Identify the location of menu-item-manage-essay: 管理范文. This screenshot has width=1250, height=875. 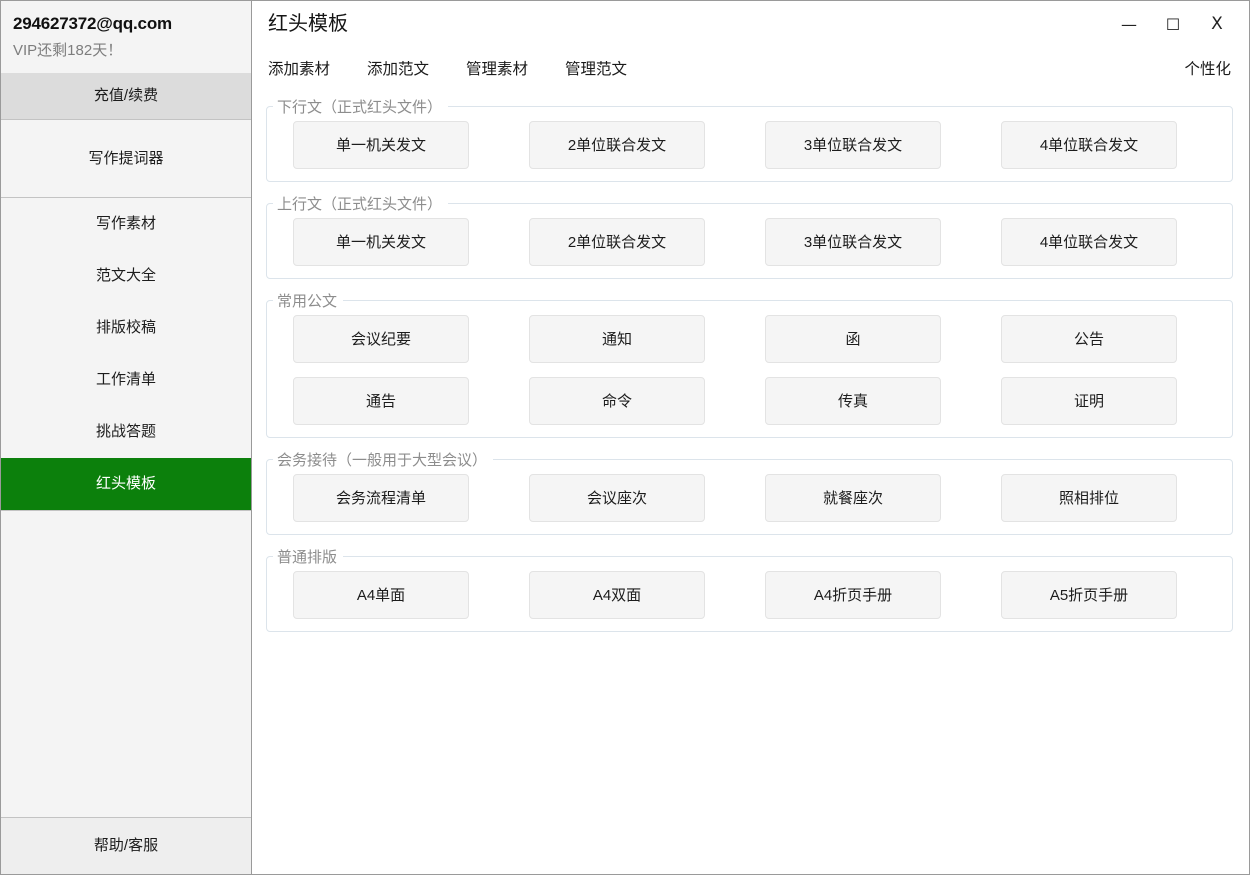
(596, 70).